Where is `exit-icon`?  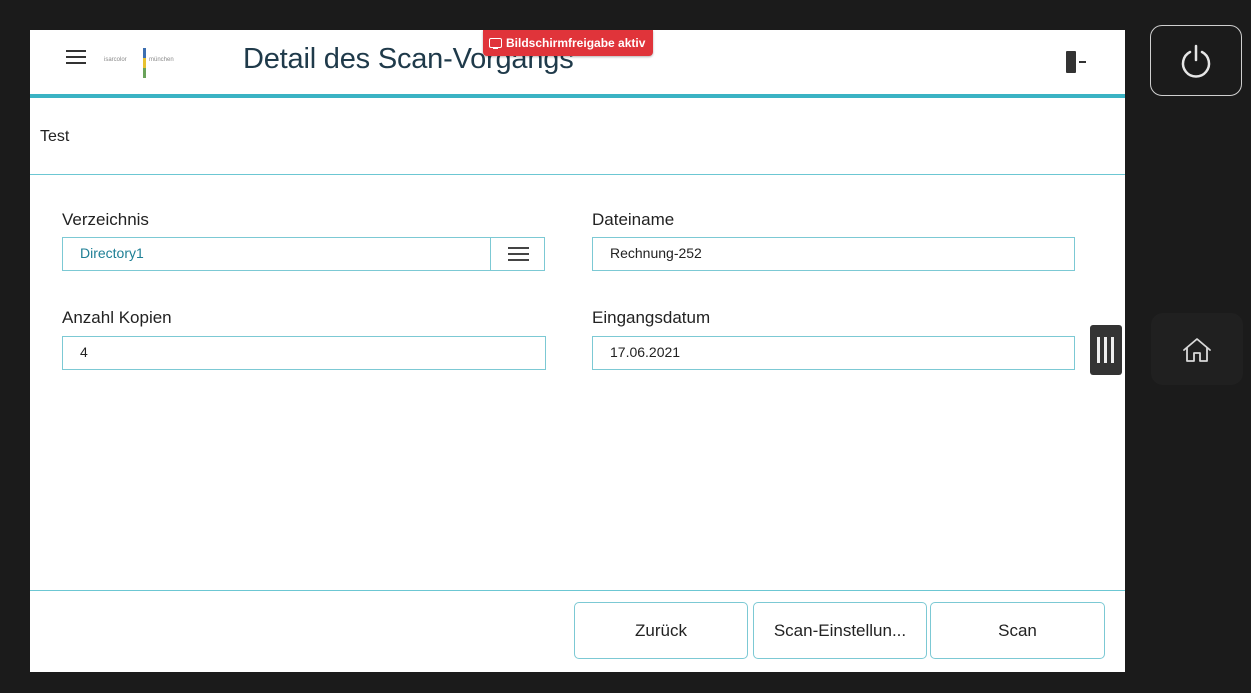 exit-icon is located at coordinates (1076, 62).